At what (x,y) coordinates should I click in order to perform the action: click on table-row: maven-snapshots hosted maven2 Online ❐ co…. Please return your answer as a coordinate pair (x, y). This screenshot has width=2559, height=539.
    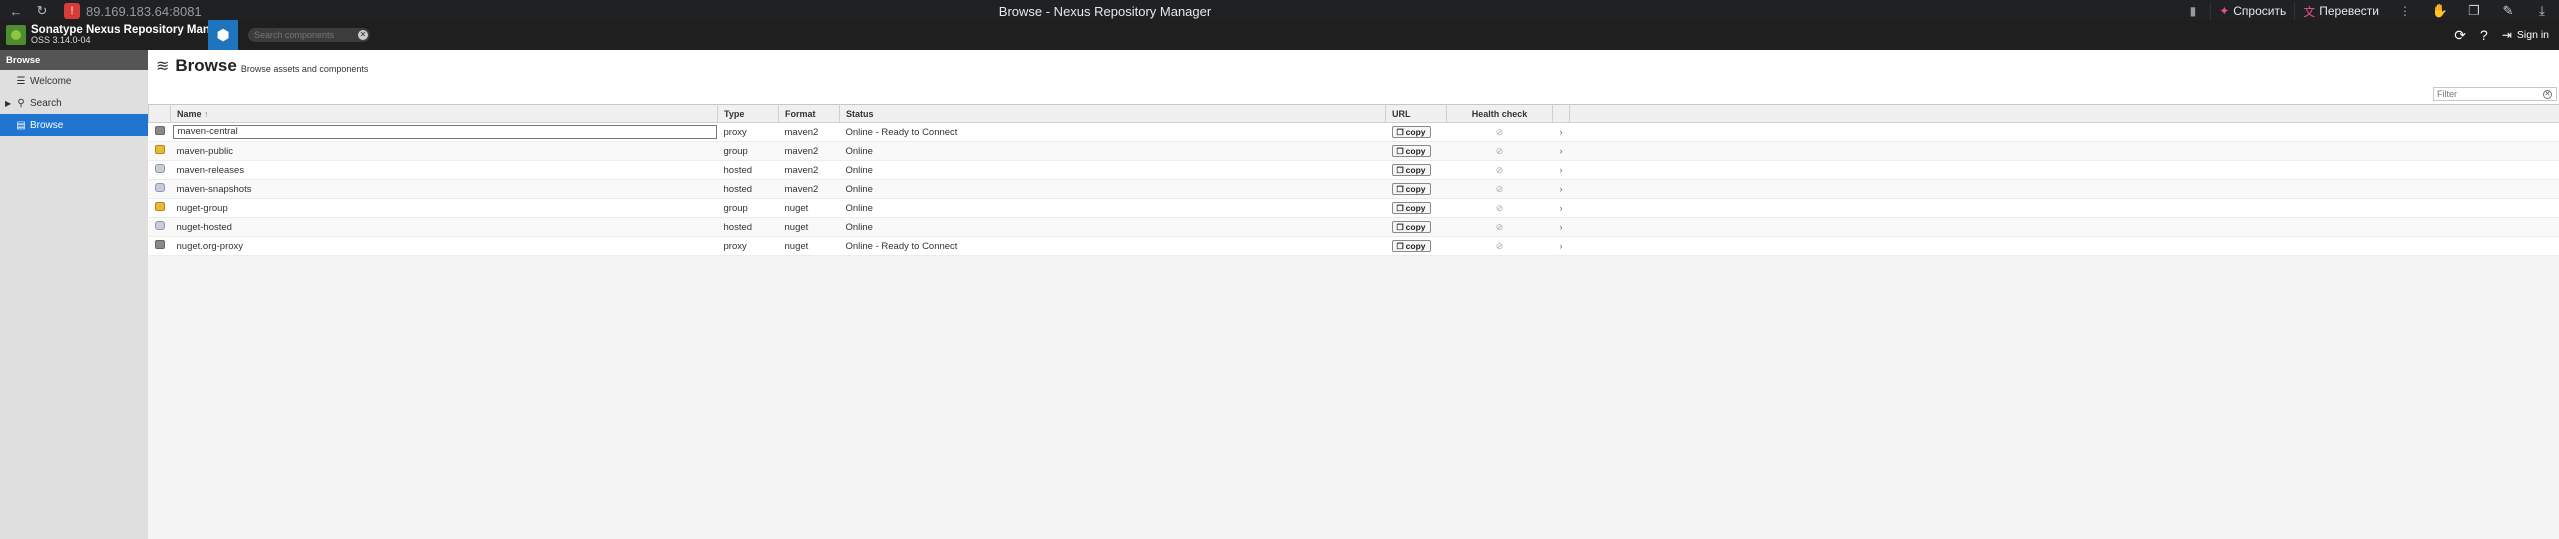
    Looking at the image, I should click on (1353, 189).